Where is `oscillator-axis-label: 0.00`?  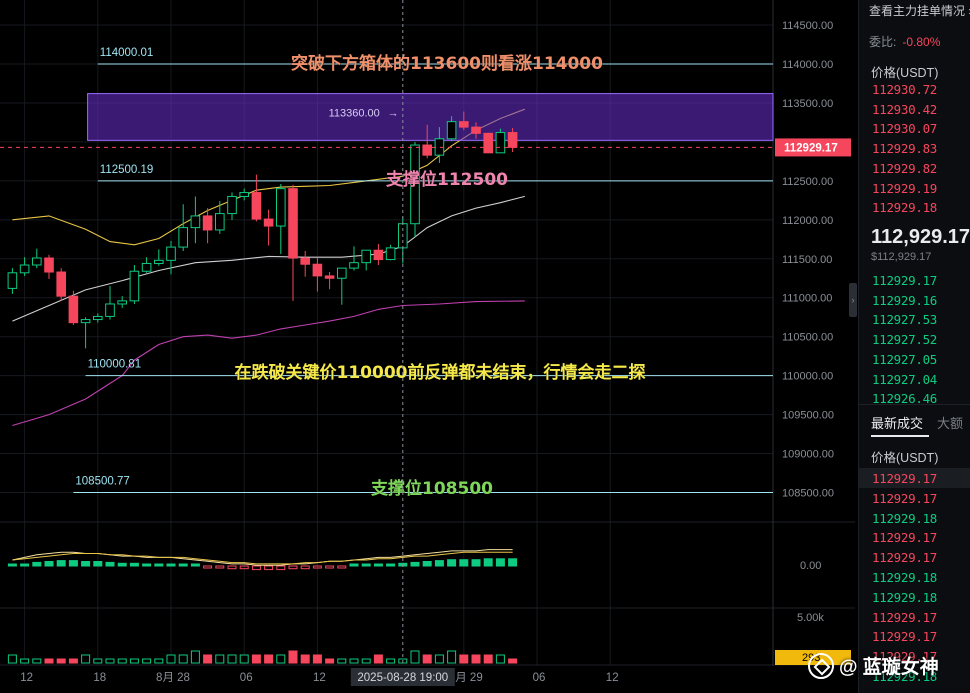 oscillator-axis-label: 0.00 is located at coordinates (810, 566).